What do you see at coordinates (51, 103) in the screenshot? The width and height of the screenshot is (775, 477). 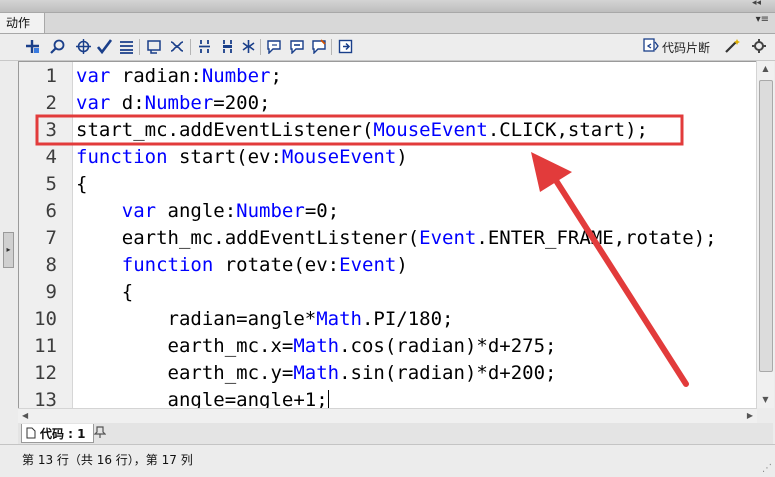 I see `line-number: 2` at bounding box center [51, 103].